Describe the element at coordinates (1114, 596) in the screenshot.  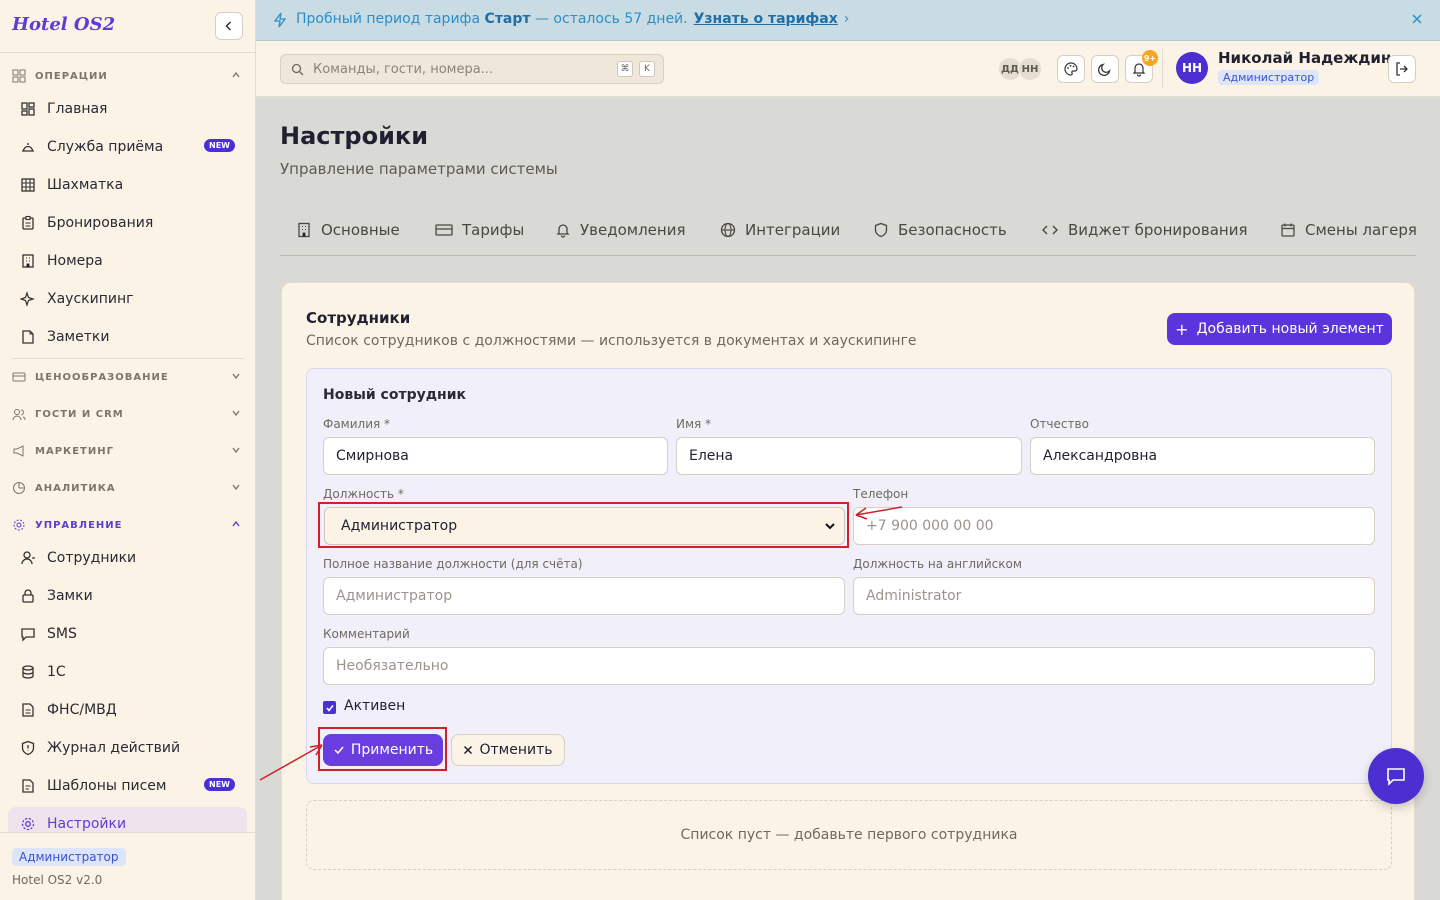
I see `position-en-field: Administrator` at that location.